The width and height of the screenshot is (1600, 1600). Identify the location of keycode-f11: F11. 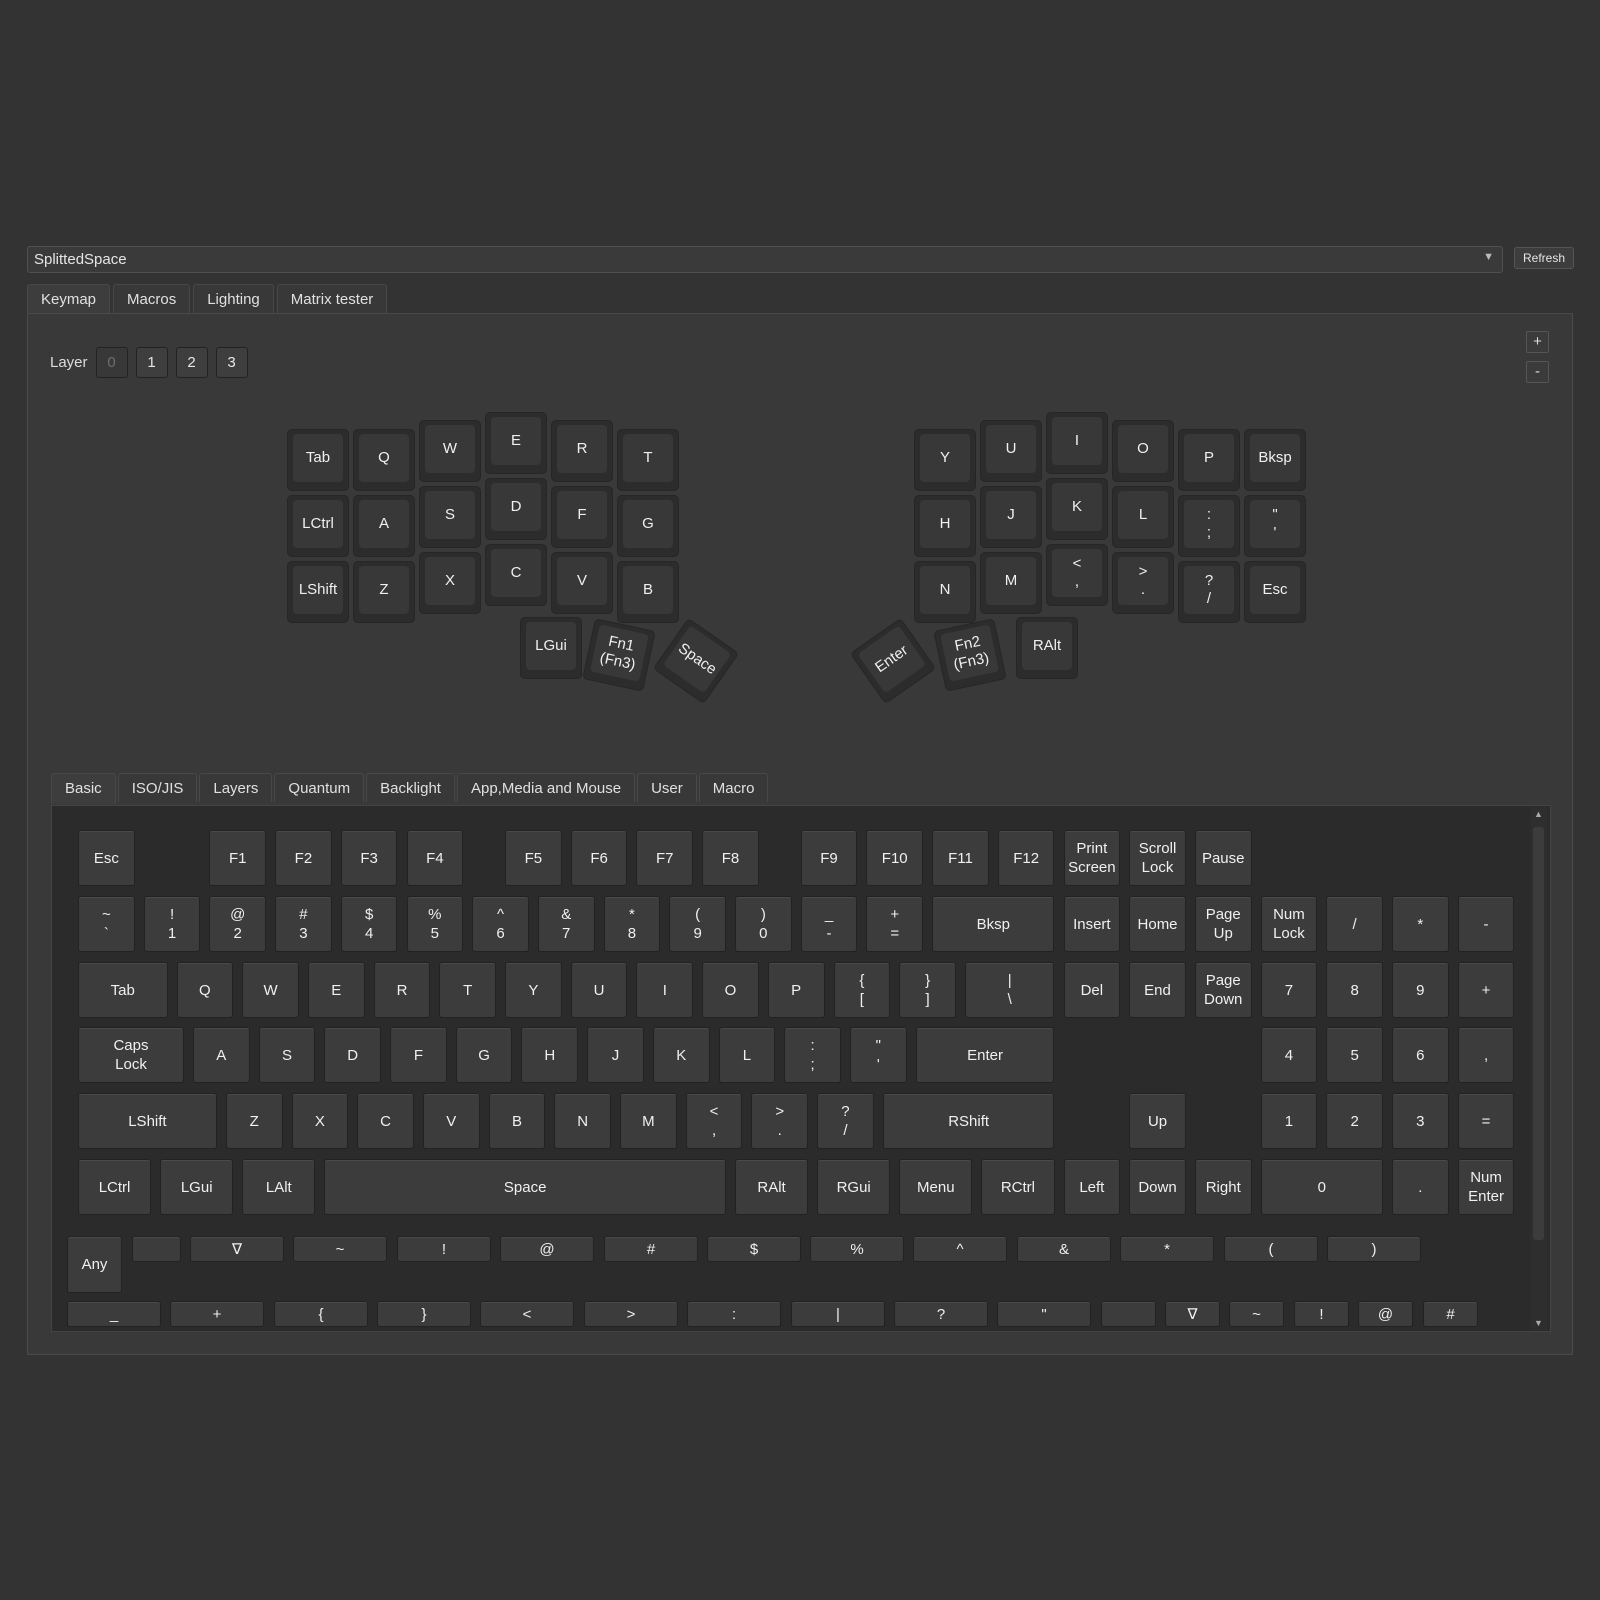
(960, 858).